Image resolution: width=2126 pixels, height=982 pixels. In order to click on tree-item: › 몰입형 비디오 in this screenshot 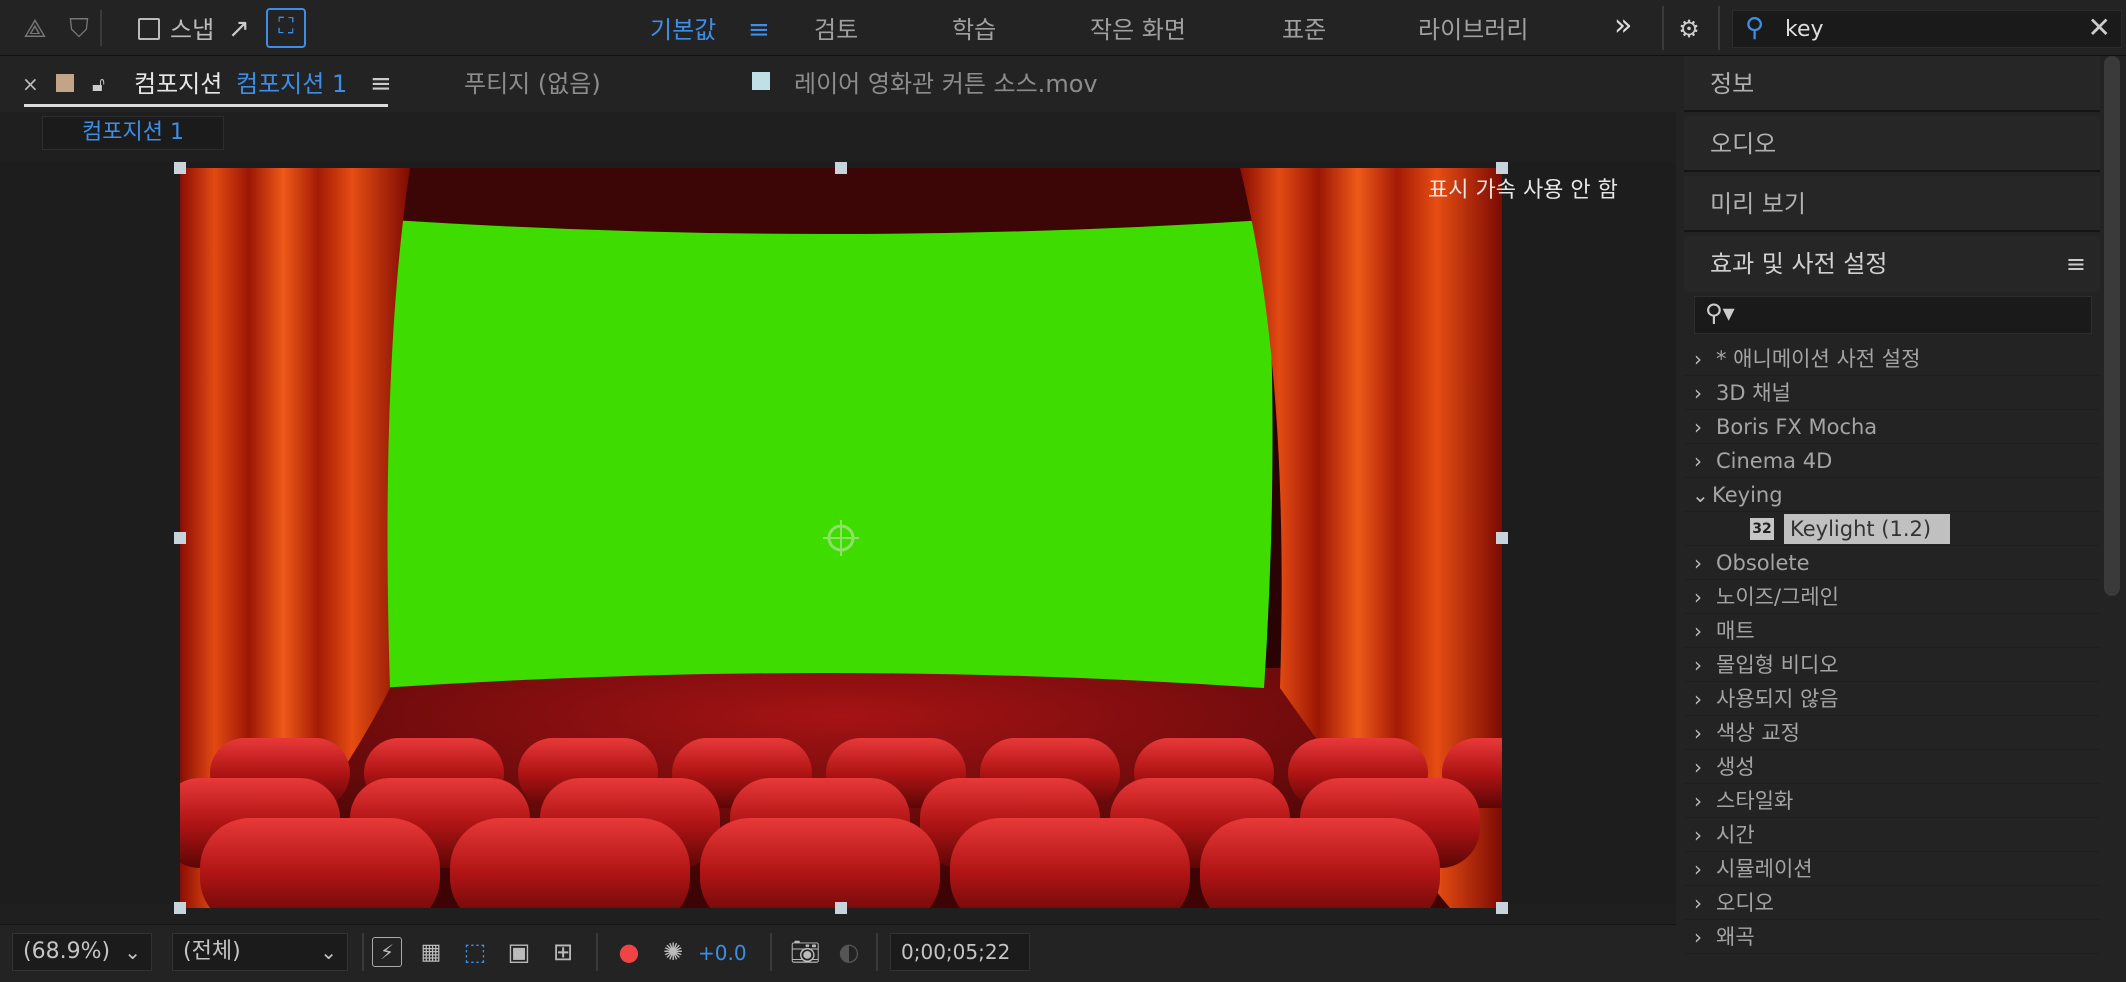, I will do `click(1892, 665)`.